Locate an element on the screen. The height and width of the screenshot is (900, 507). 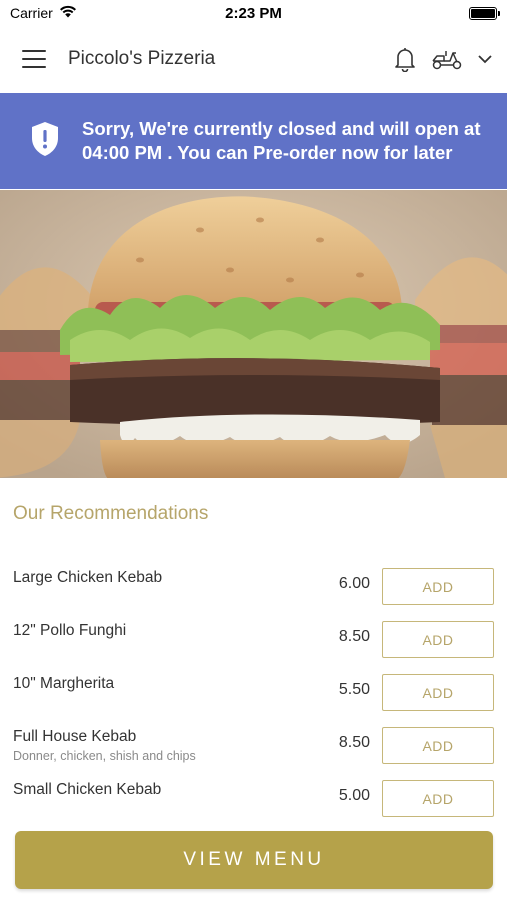
item-price: 5.00 is located at coordinates (354, 795).